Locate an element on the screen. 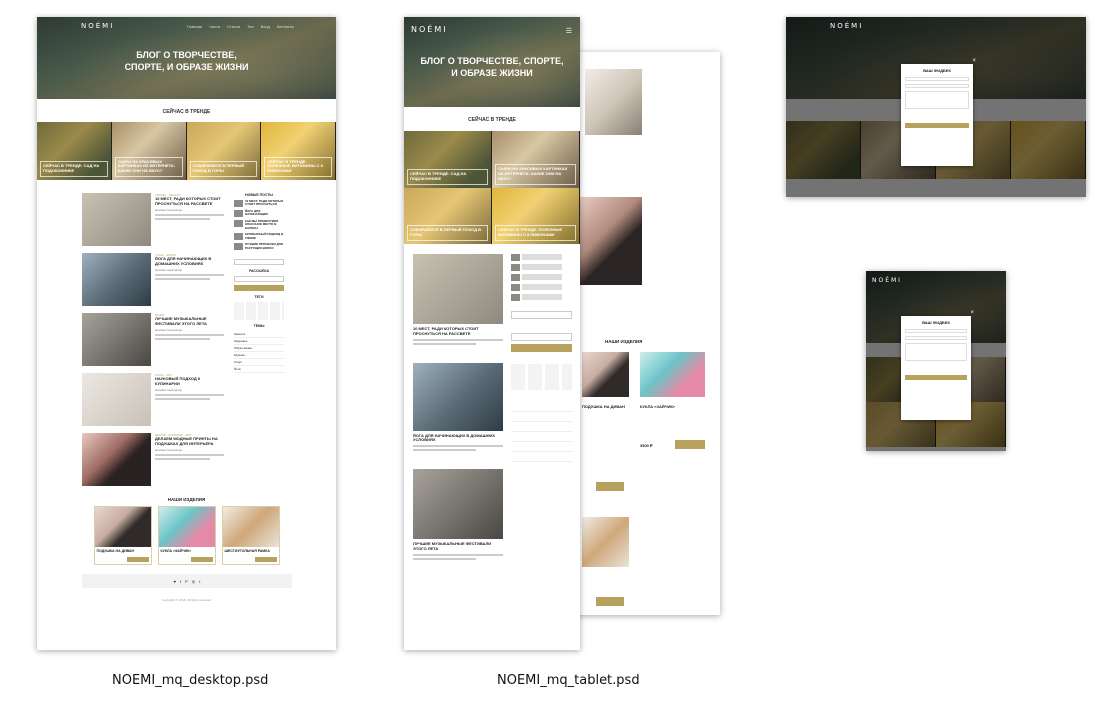  back-product-img is located at coordinates (672, 374).